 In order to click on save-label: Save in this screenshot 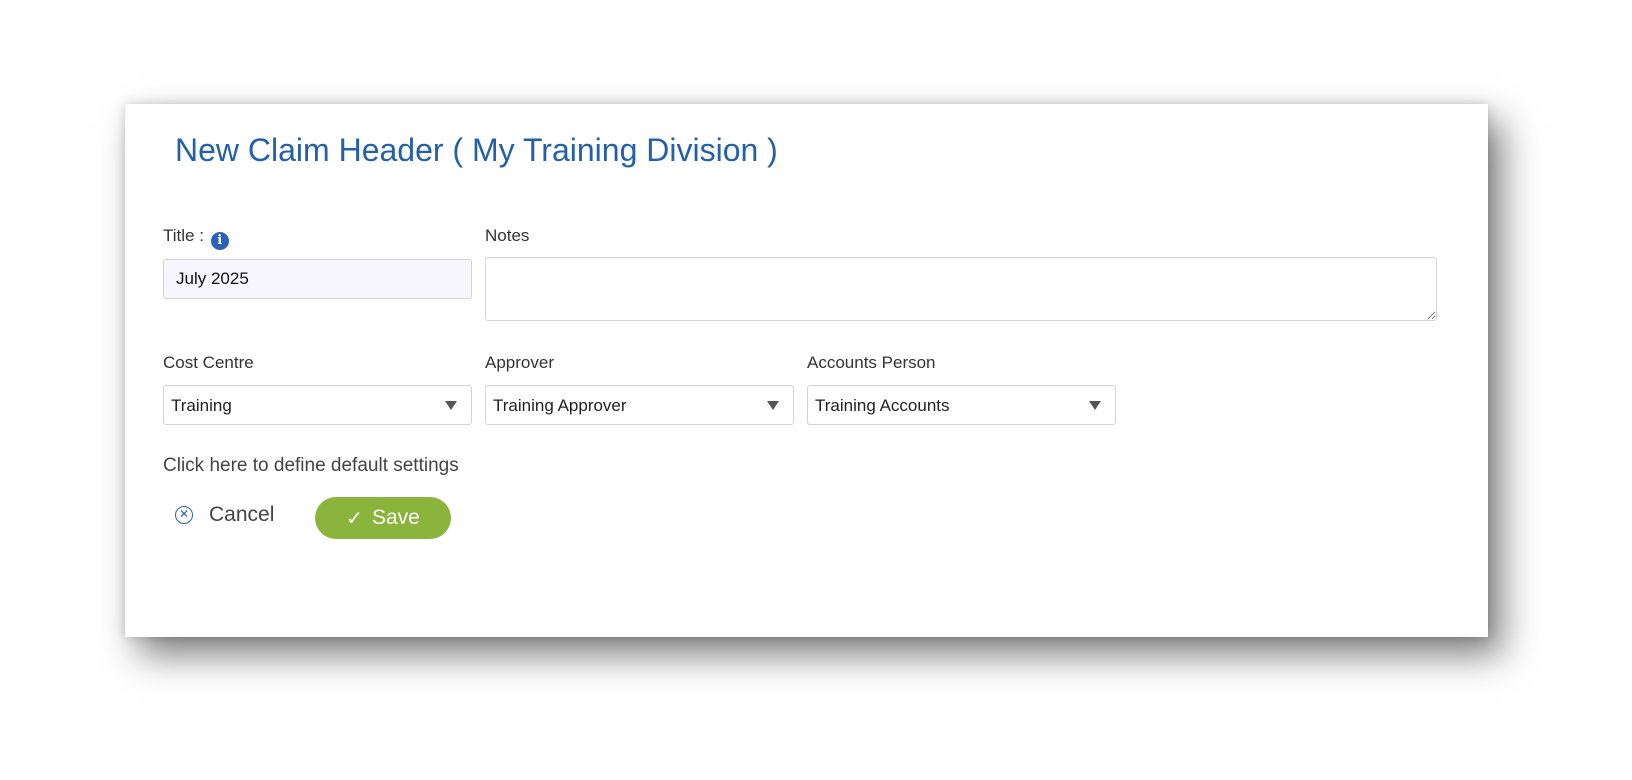, I will do `click(395, 517)`.